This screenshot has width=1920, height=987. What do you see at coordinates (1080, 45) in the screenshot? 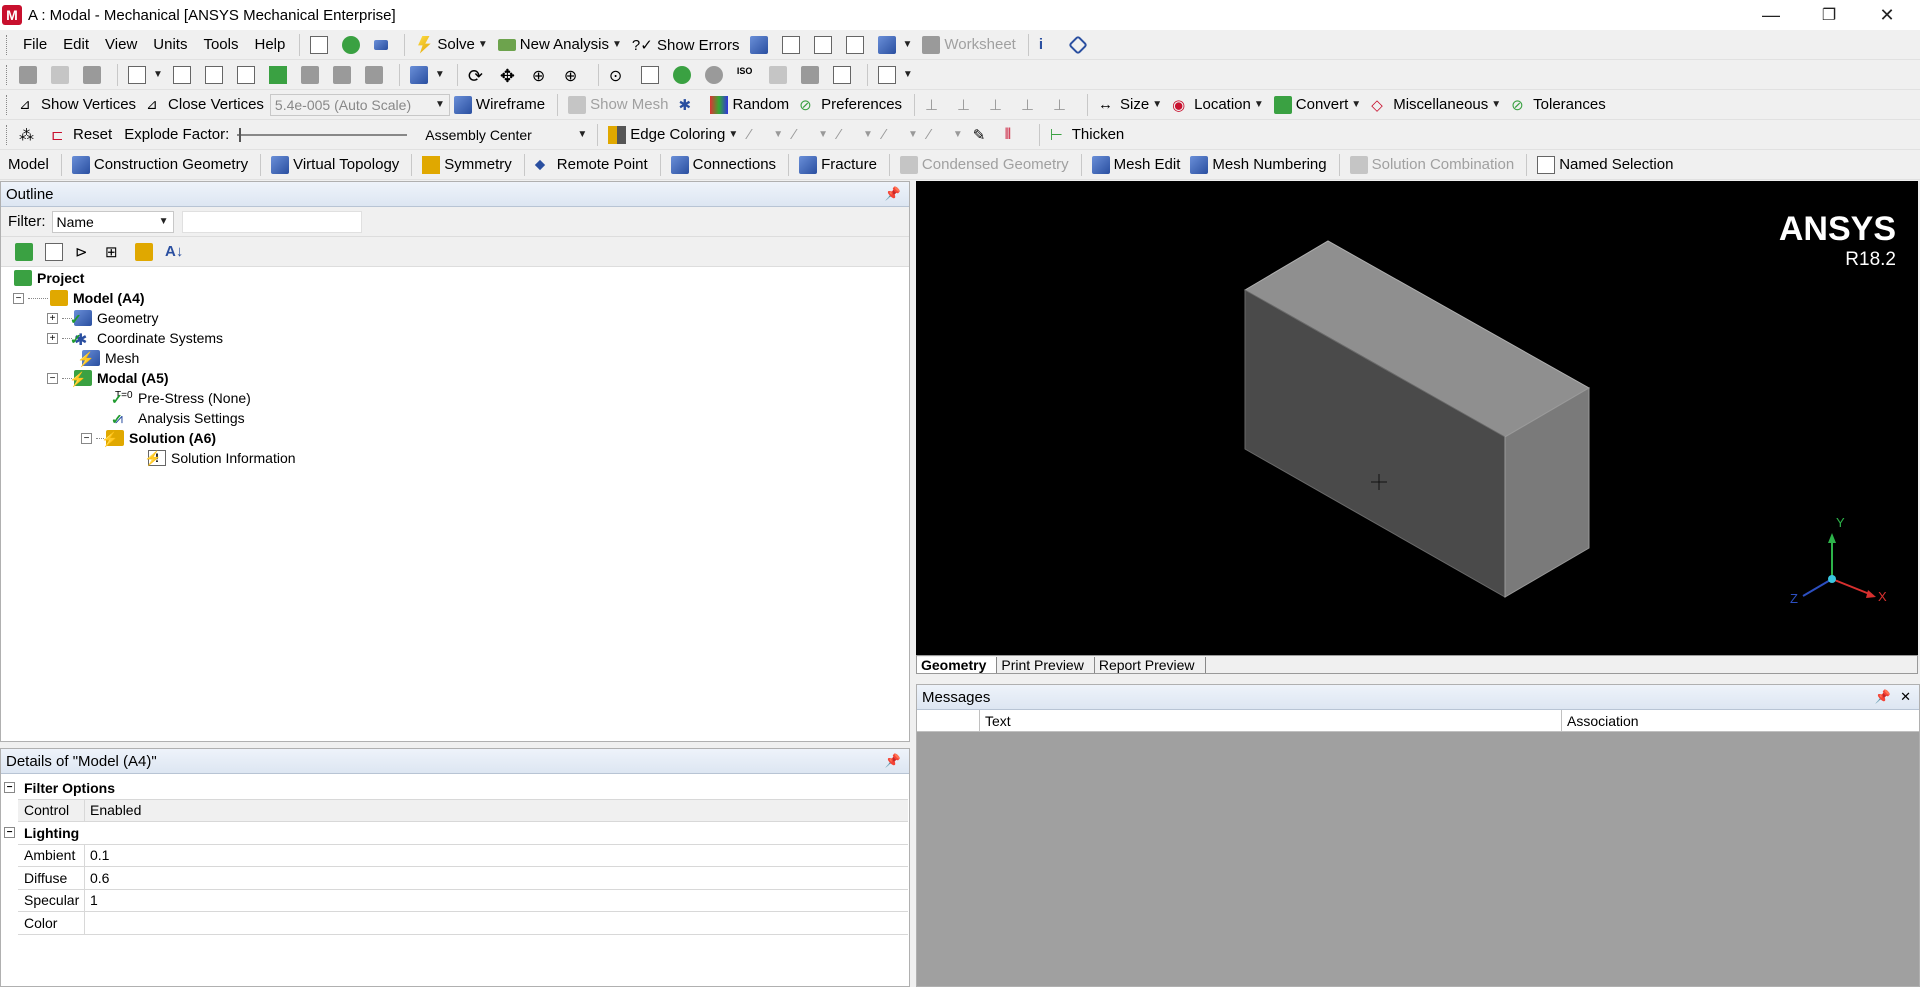
I see `tag-button` at bounding box center [1080, 45].